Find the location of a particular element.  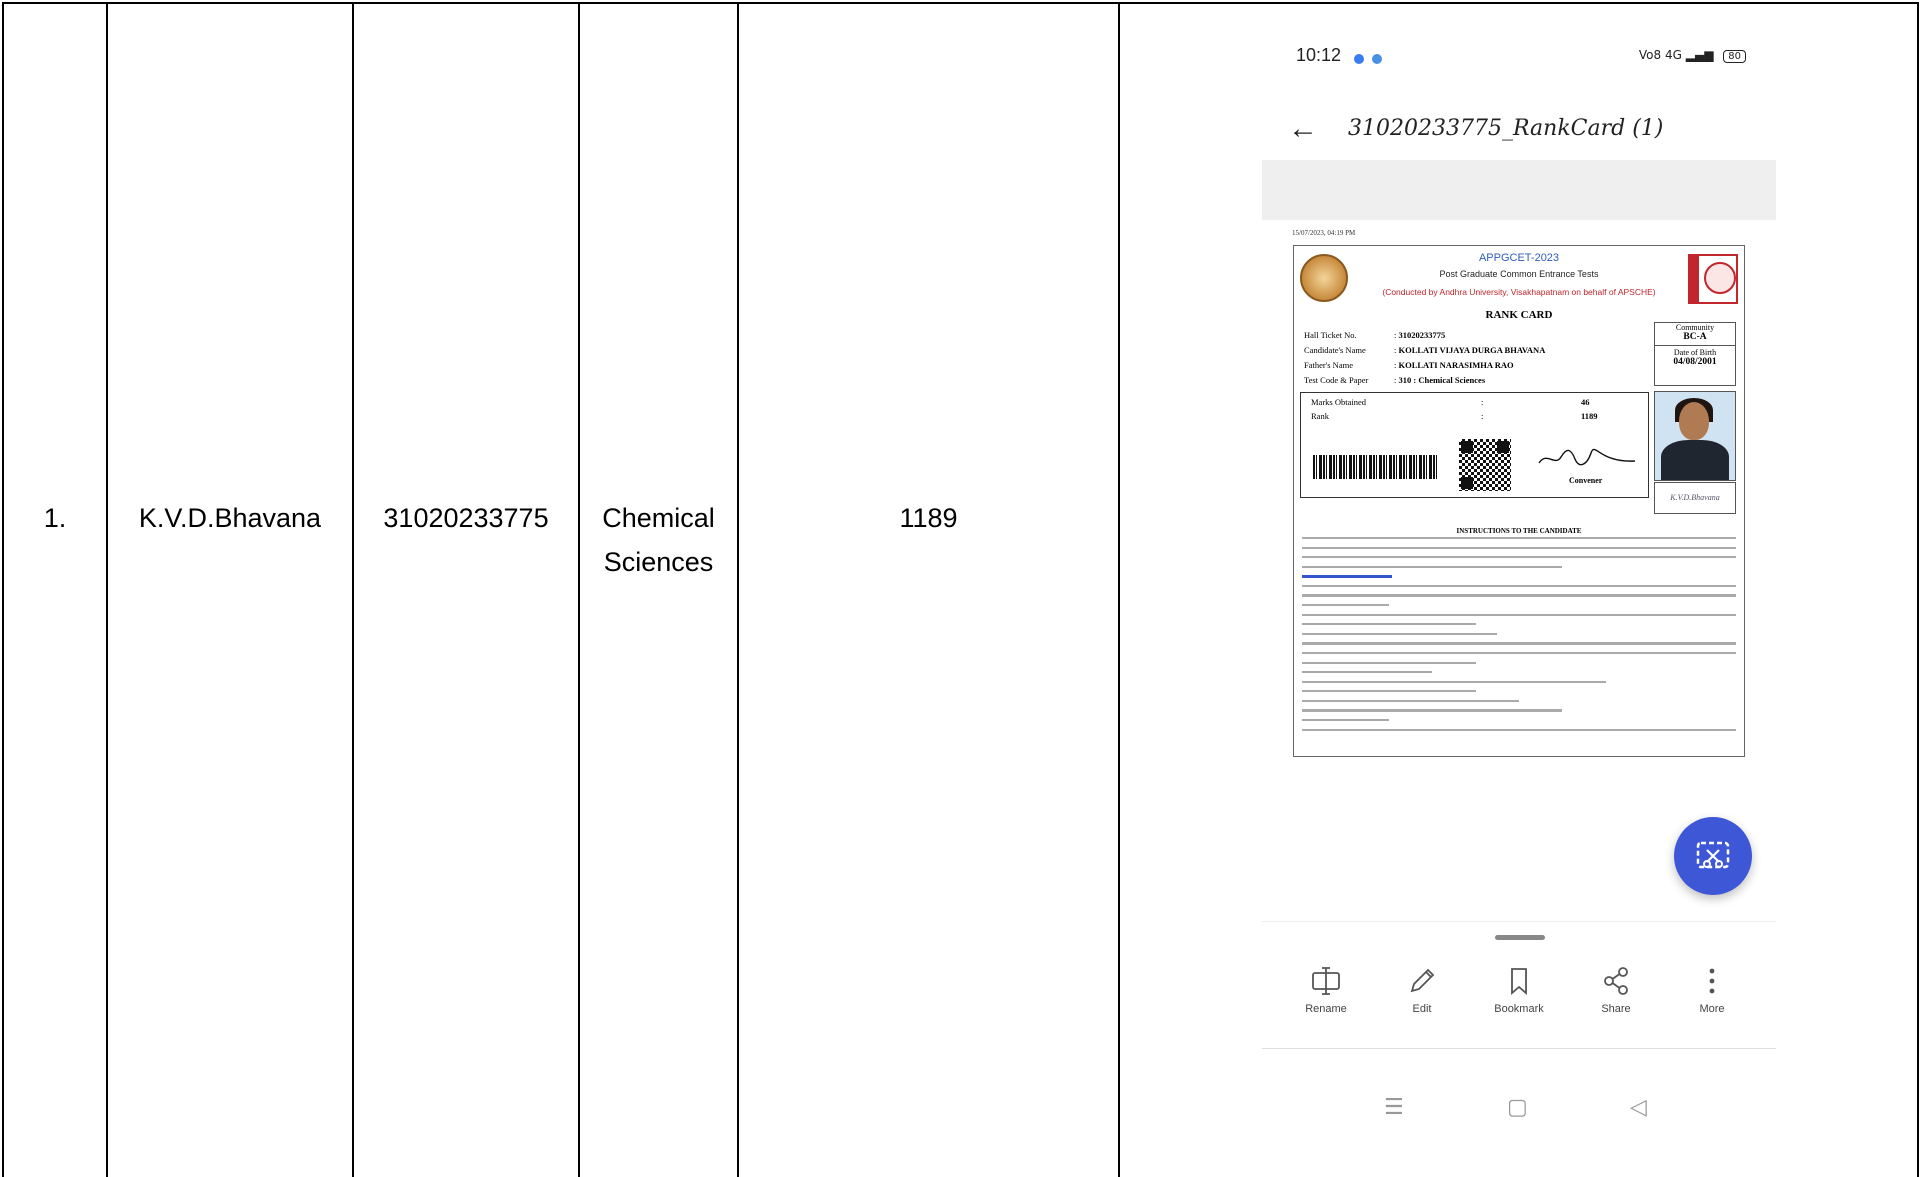

home-nav-icon: ▢ is located at coordinates (1517, 1107).